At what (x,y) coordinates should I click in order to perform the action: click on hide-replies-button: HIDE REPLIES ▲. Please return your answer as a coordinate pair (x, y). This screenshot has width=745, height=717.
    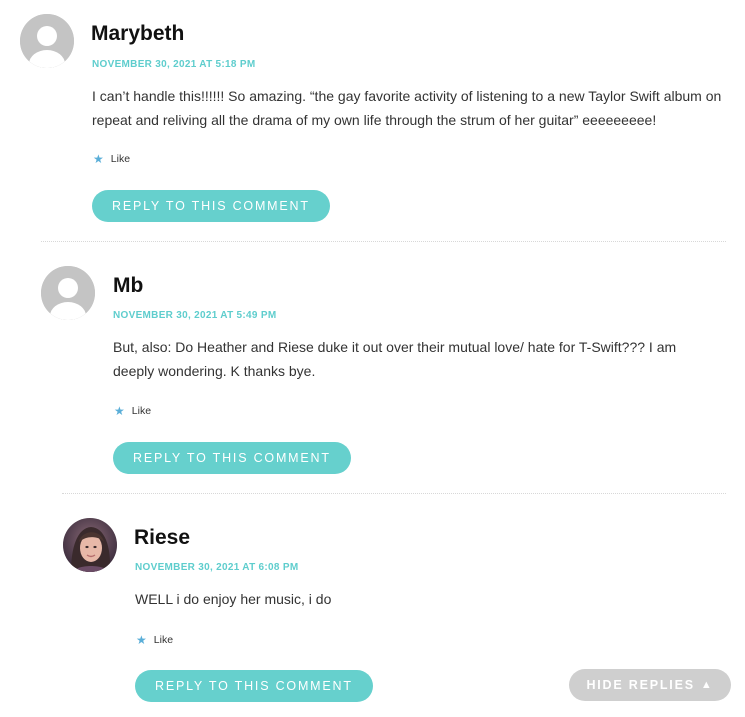
    Looking at the image, I should click on (650, 685).